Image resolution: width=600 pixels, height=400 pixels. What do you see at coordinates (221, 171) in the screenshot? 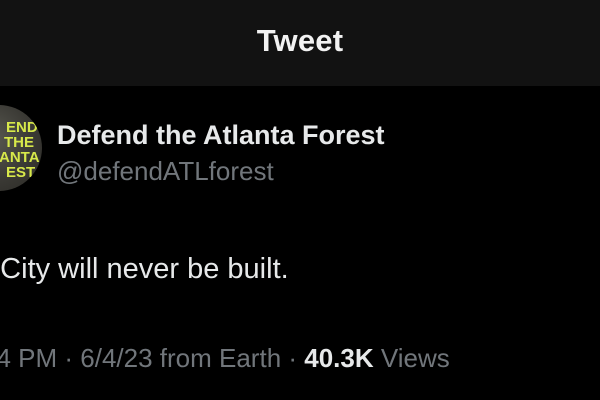
I see `author-handle: @defendATLforest` at bounding box center [221, 171].